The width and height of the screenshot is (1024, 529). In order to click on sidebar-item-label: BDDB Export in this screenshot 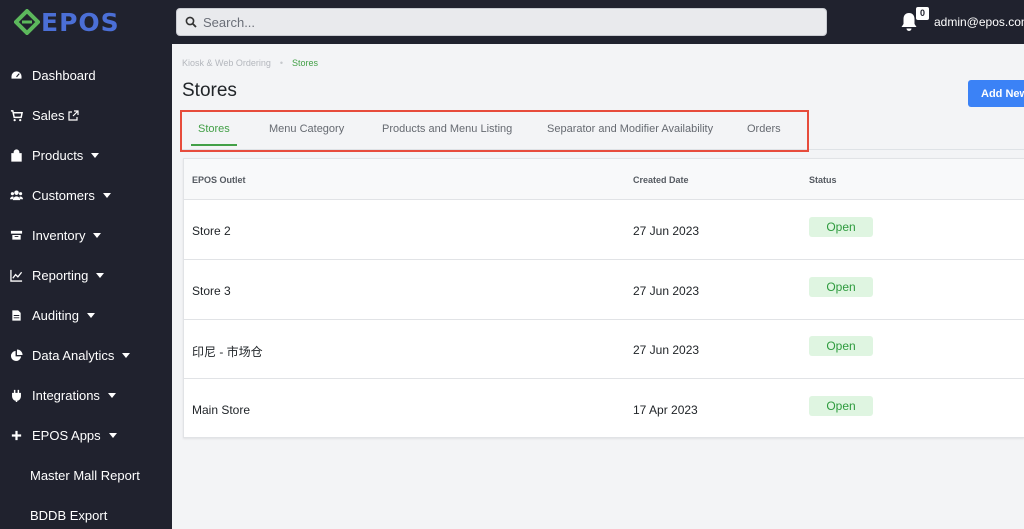, I will do `click(69, 515)`.